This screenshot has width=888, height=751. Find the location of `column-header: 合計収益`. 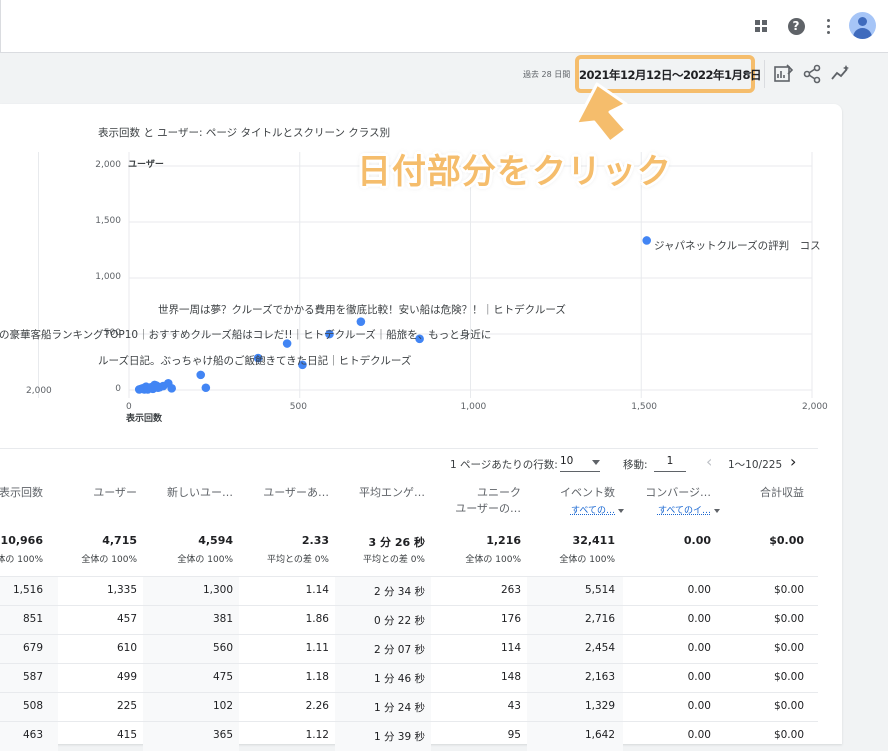

column-header: 合計収益 is located at coordinates (782, 492).